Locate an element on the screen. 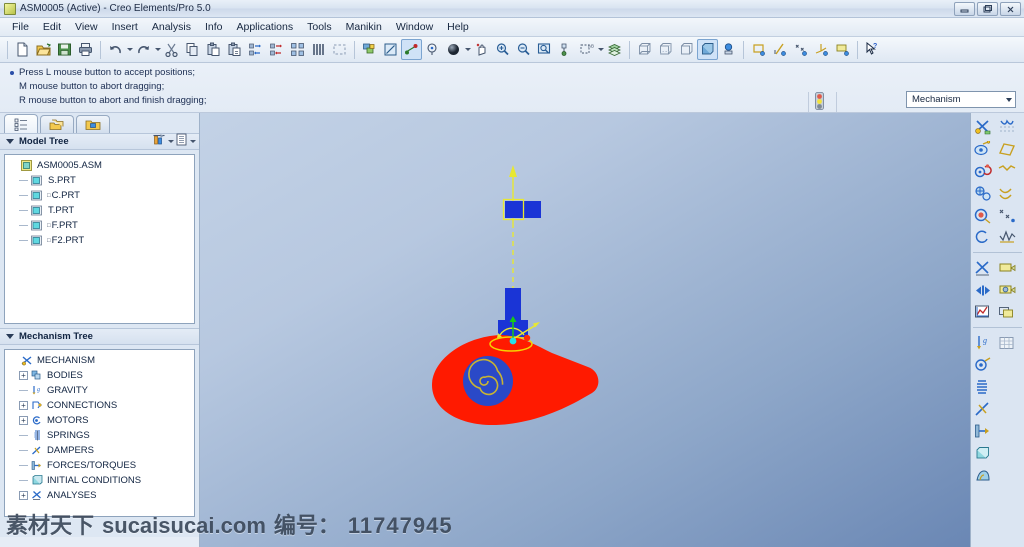  menu-help: Help is located at coordinates (458, 27).